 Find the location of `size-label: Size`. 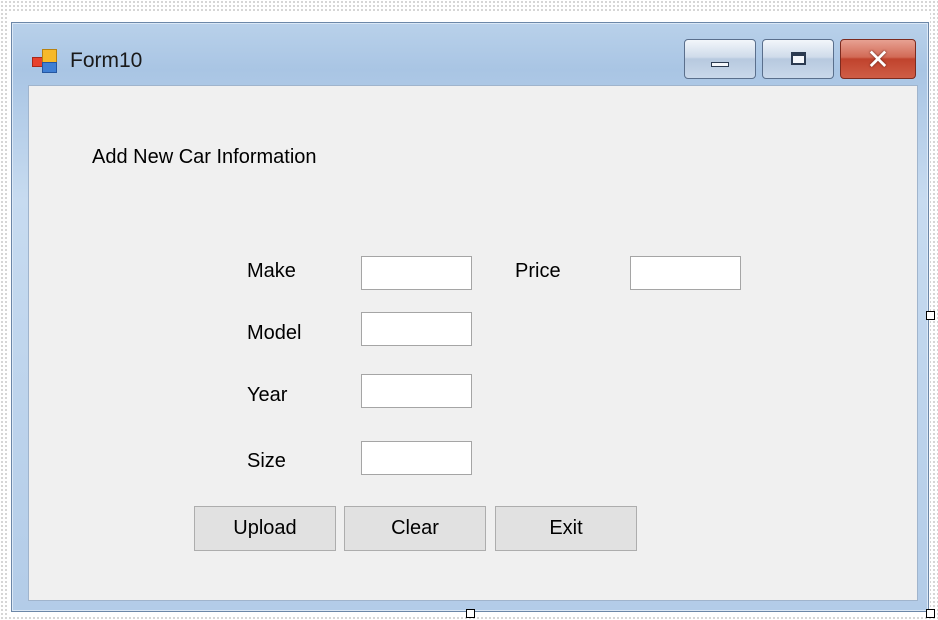

size-label: Size is located at coordinates (266, 461).